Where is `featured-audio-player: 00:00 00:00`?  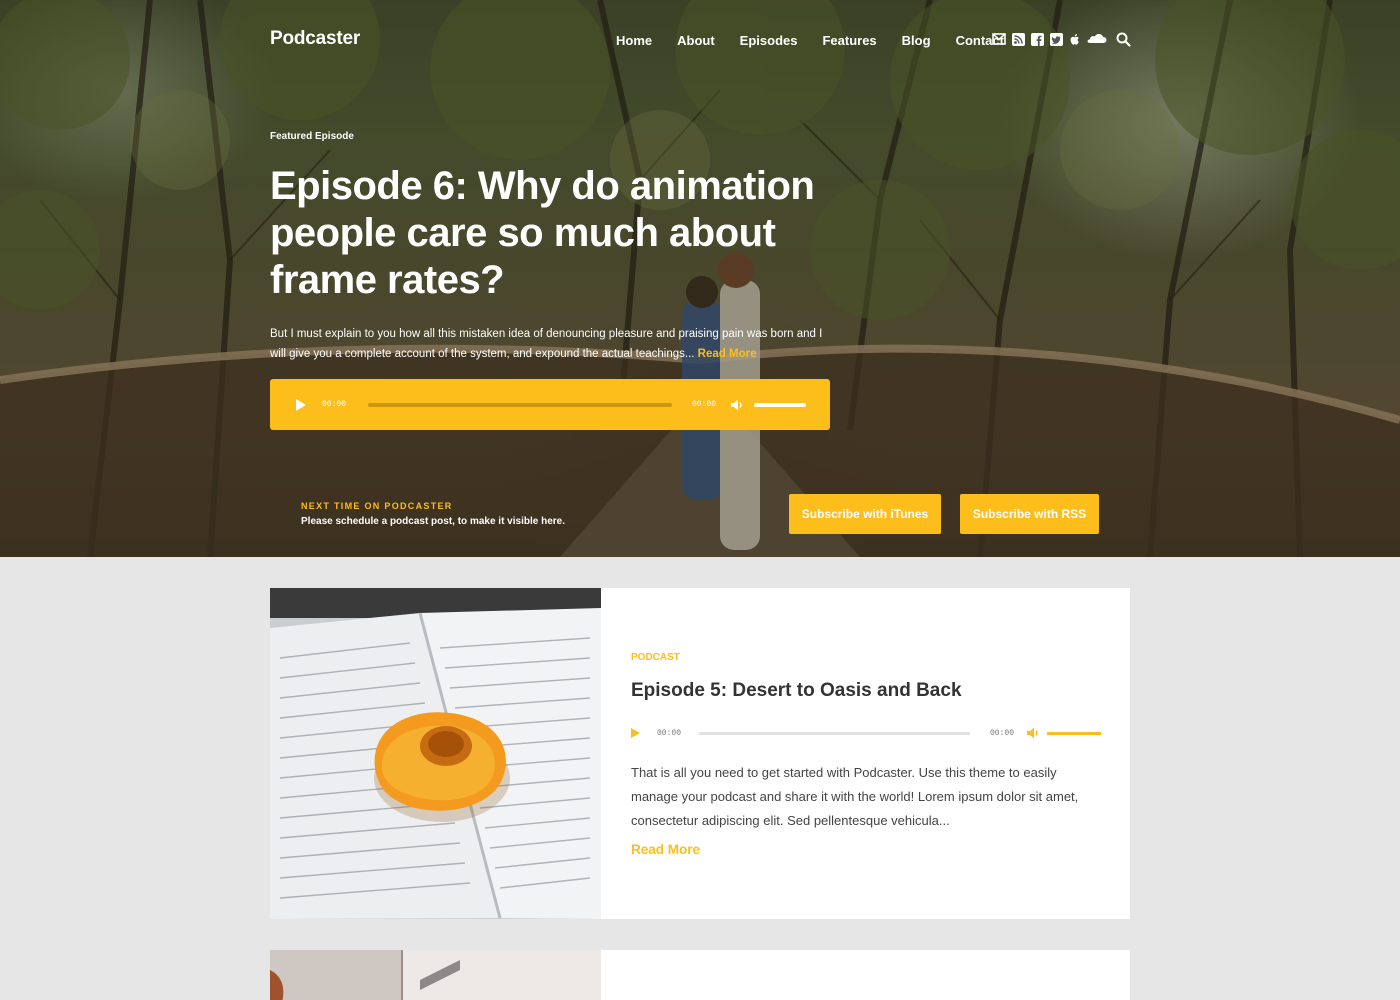
featured-audio-player: 00:00 00:00 is located at coordinates (550, 404).